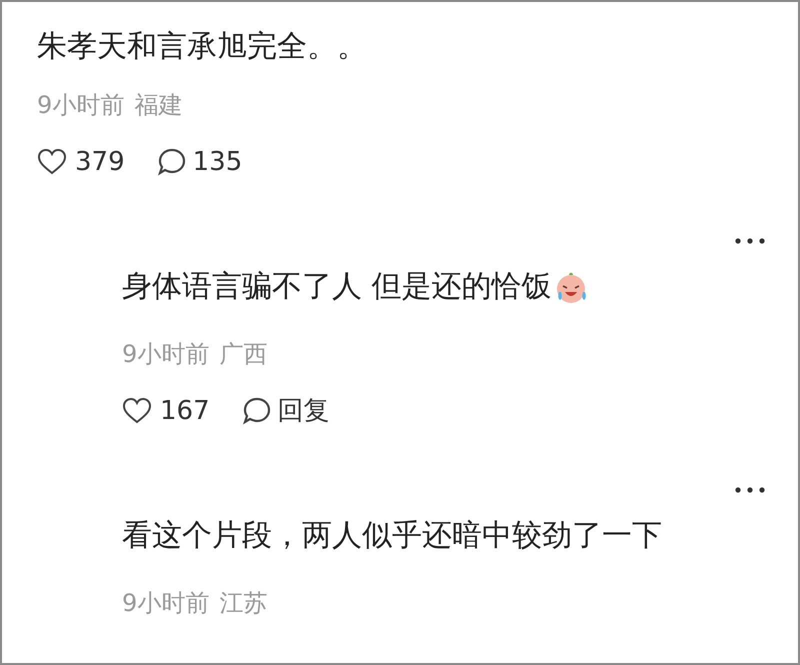 This screenshot has height=665, width=800. What do you see at coordinates (243, 603) in the screenshot?
I see `comment-location: 江苏` at bounding box center [243, 603].